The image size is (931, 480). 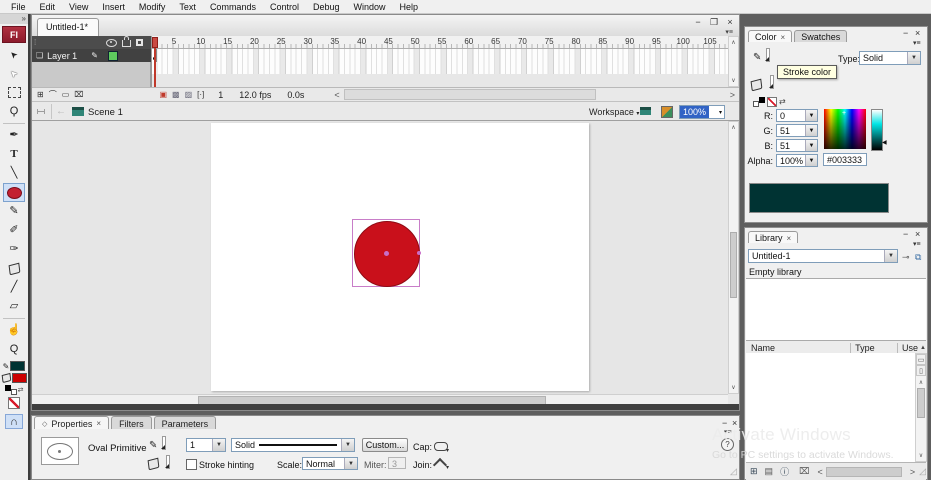 I want to click on scene-name: Scene 1, so click(x=105, y=112).